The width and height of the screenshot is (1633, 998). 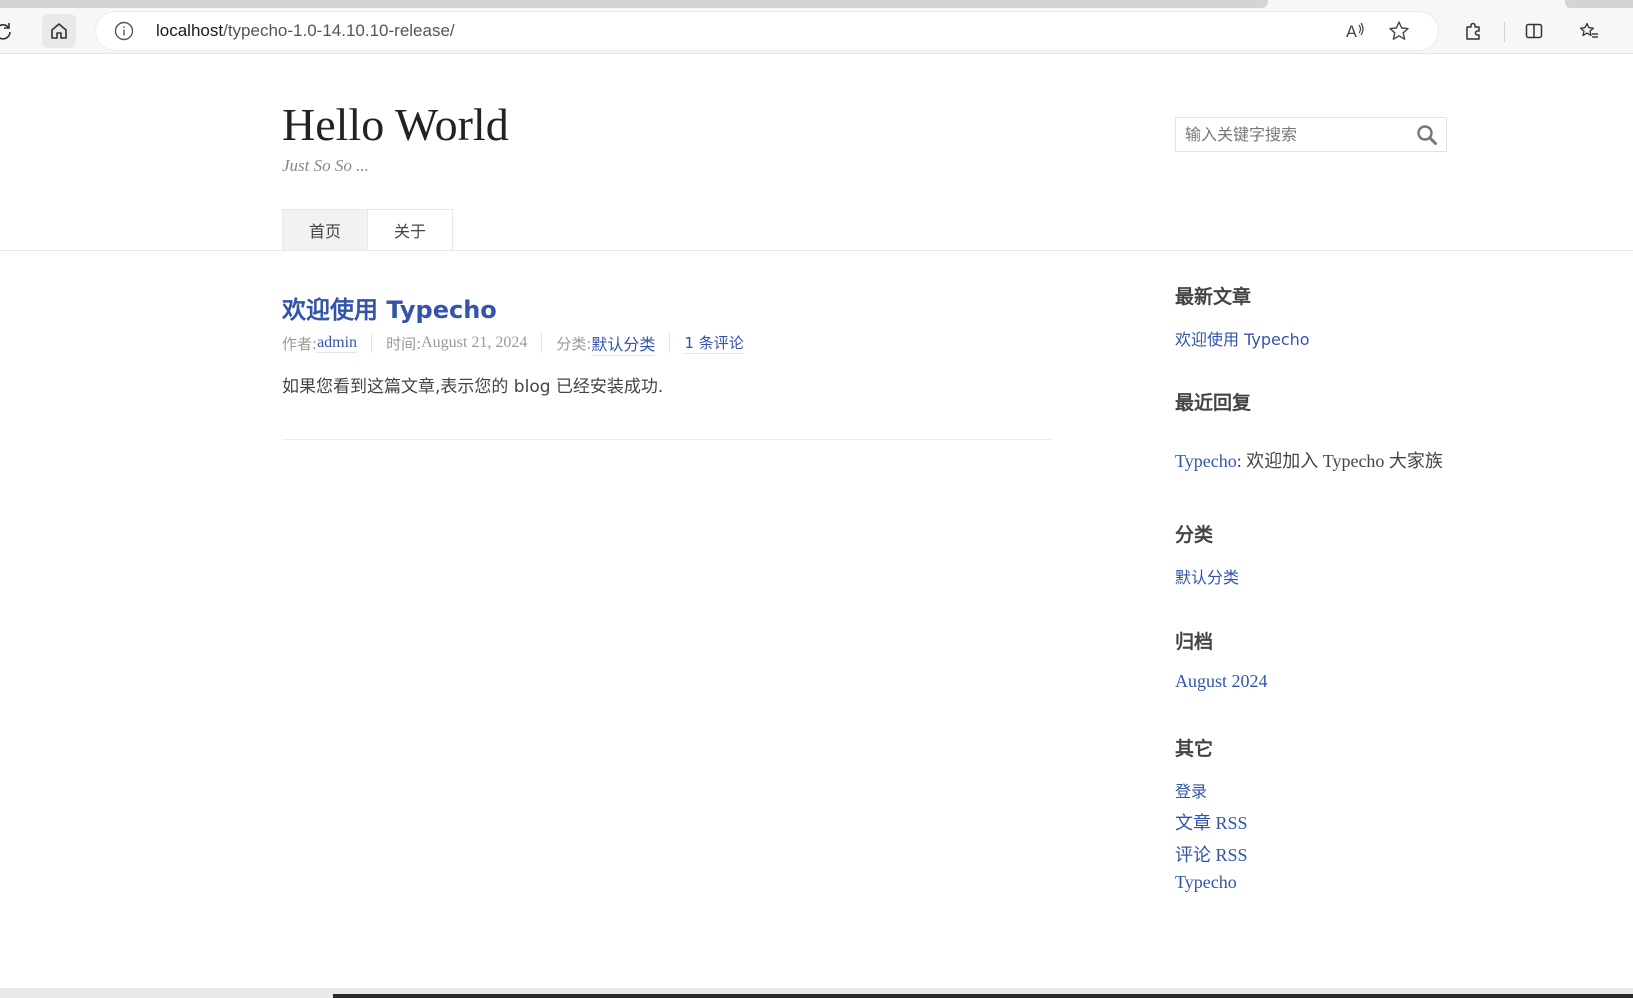 I want to click on favorite-star-icon, so click(x=1399, y=31).